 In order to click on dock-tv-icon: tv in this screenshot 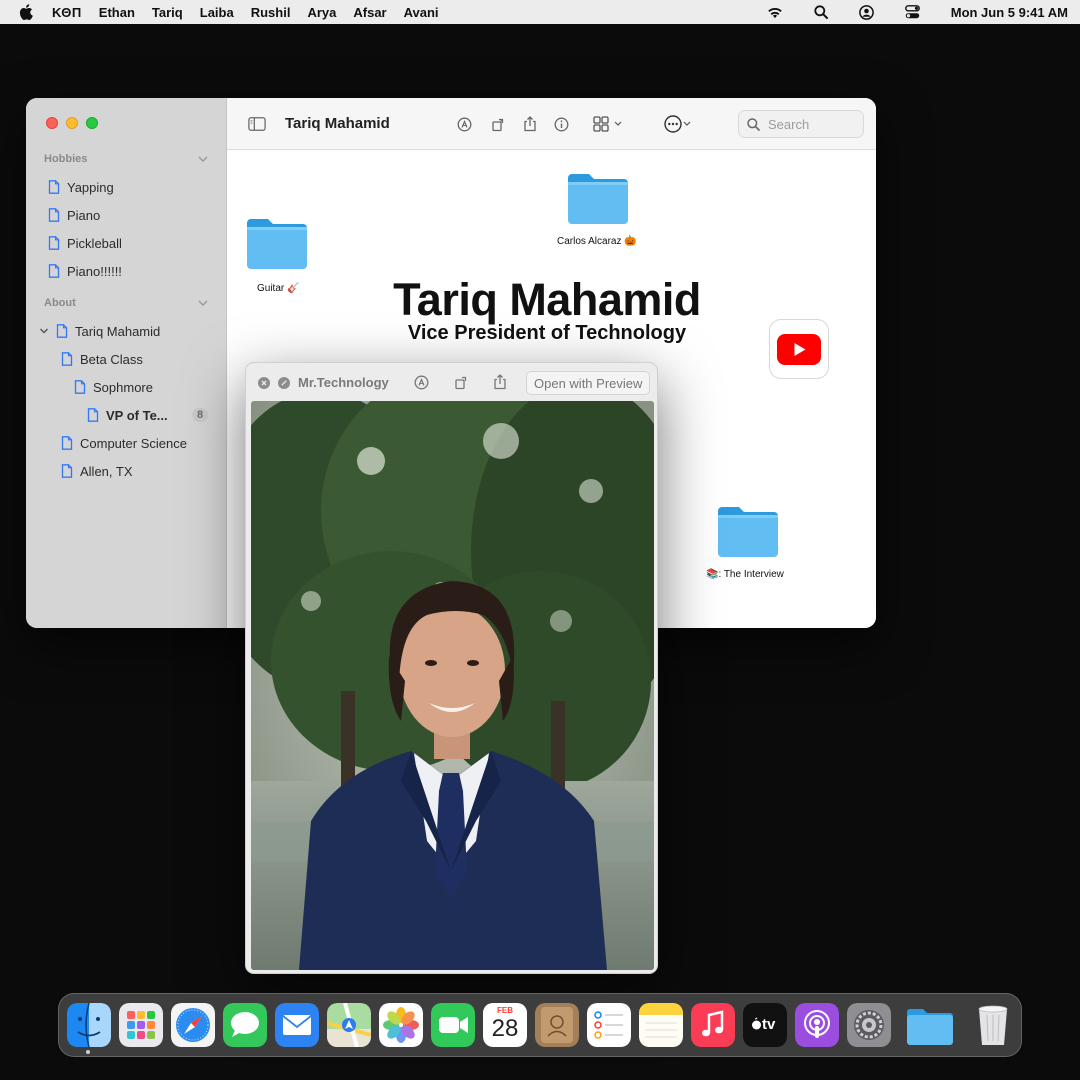, I will do `click(765, 1025)`.